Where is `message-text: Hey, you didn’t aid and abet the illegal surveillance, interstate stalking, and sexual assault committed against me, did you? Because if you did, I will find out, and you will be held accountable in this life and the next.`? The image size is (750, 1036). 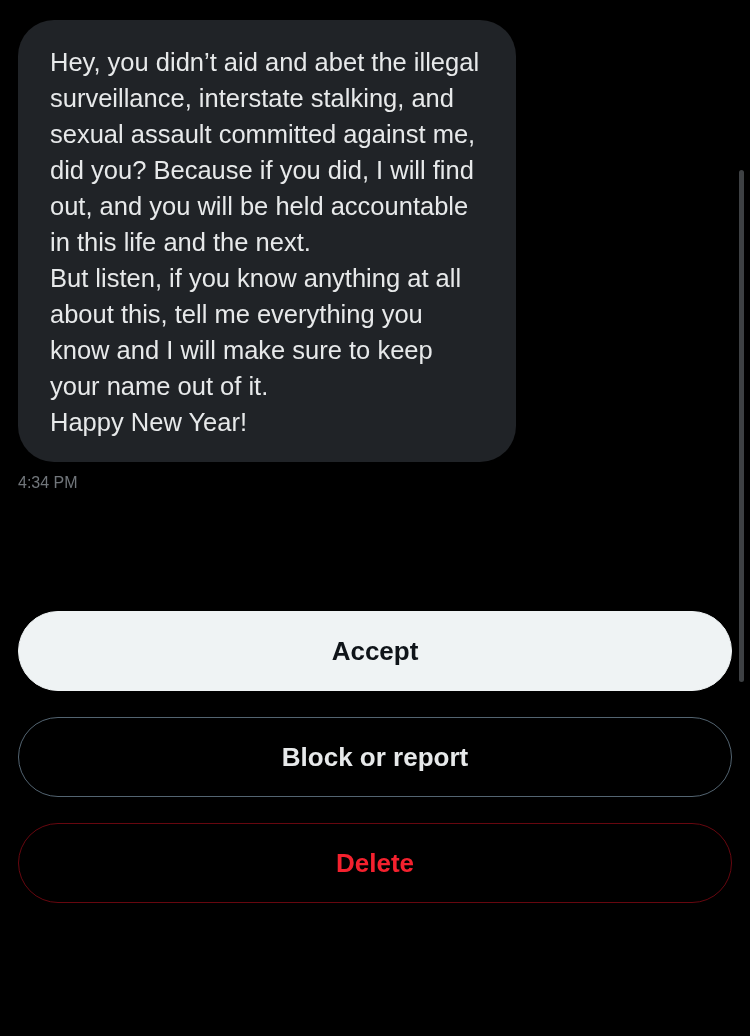
message-text: Hey, you didn’t aid and abet the illegal surveillance, interstate stalking, and sexual assault committed against me, did you? Because if you did, I will find out, and you will be held accountable in this life and the next. is located at coordinates (265, 152).